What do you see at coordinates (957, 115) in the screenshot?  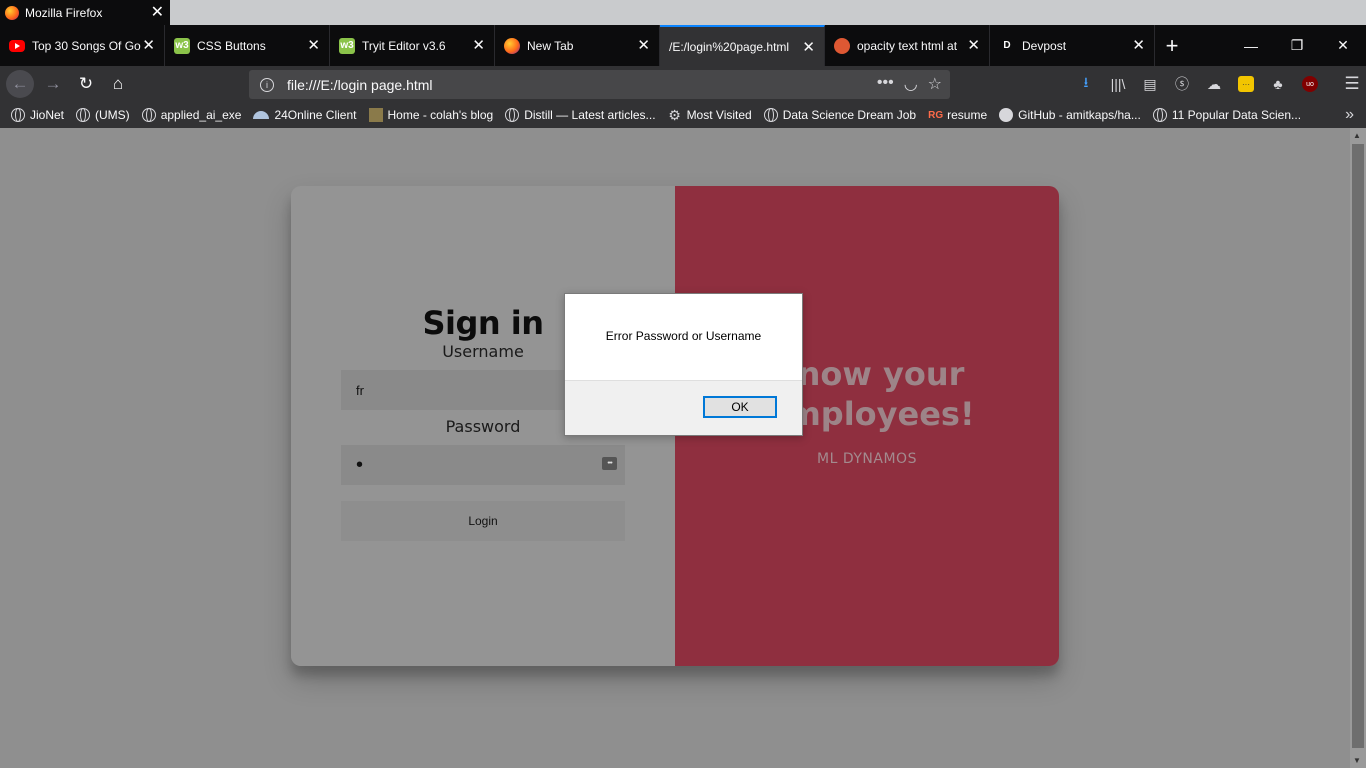 I see `bookmark-item: RG resume` at bounding box center [957, 115].